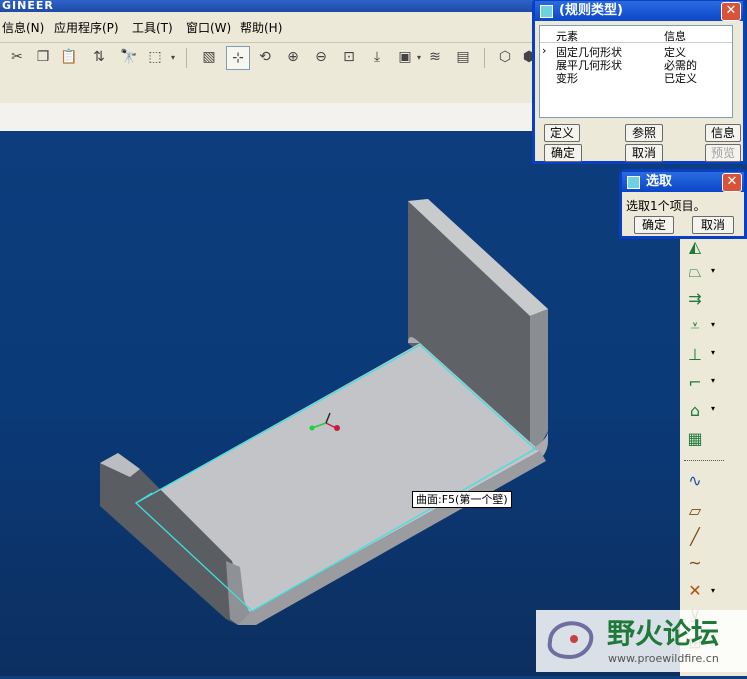 This screenshot has height=679, width=747. What do you see at coordinates (267, 88) in the screenshot?
I see `toolbar-area-blank` at bounding box center [267, 88].